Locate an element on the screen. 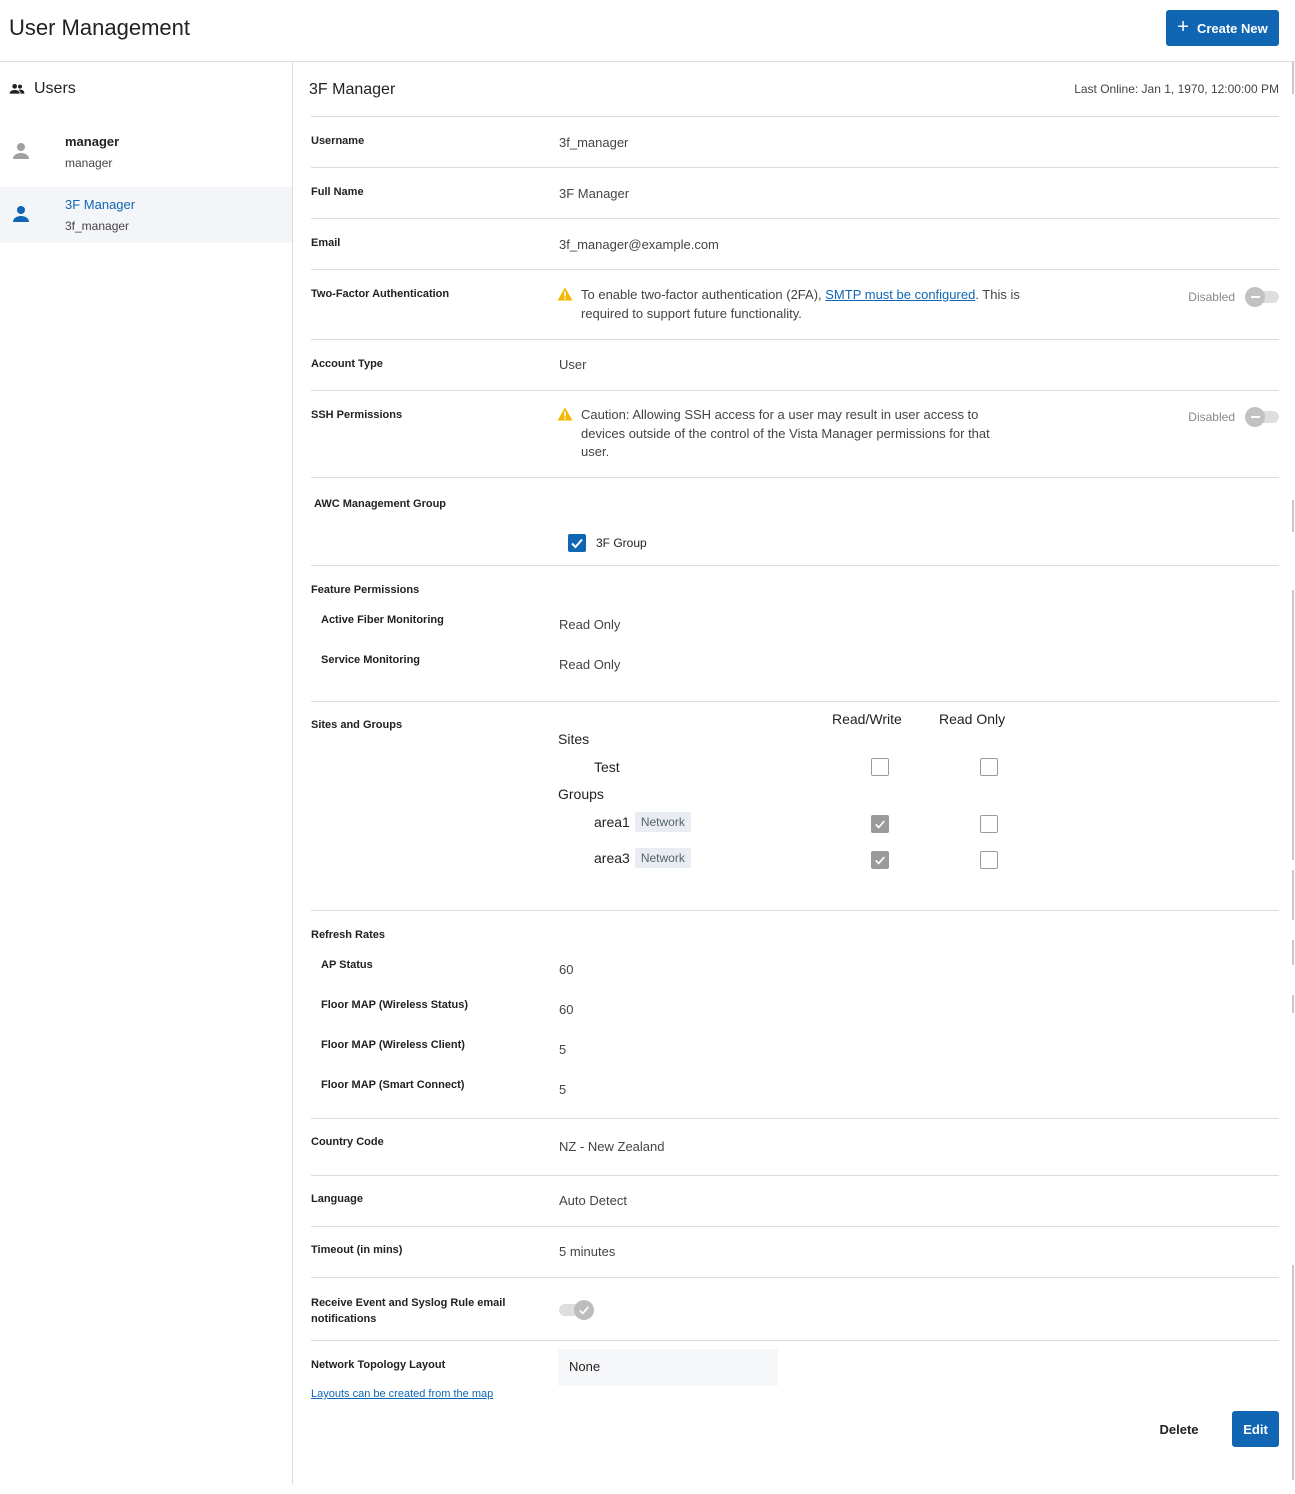  groups-heading: Groups is located at coordinates (581, 794).